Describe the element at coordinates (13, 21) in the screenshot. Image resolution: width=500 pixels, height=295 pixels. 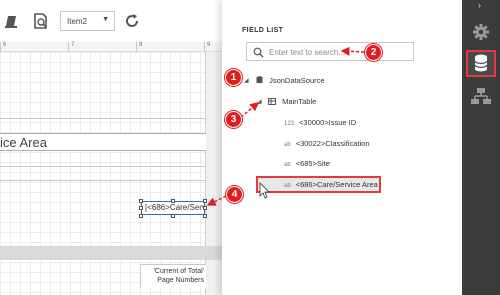
I see `report-icon` at that location.